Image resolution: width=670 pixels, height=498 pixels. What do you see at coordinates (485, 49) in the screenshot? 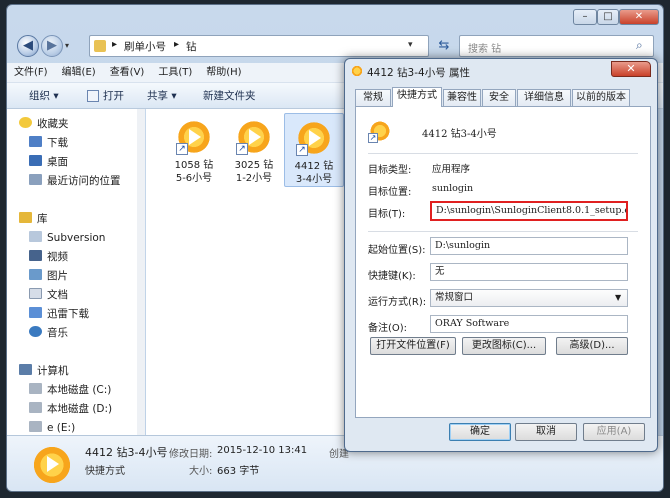
I see `search-placeholder: 搜索 钻` at bounding box center [485, 49].